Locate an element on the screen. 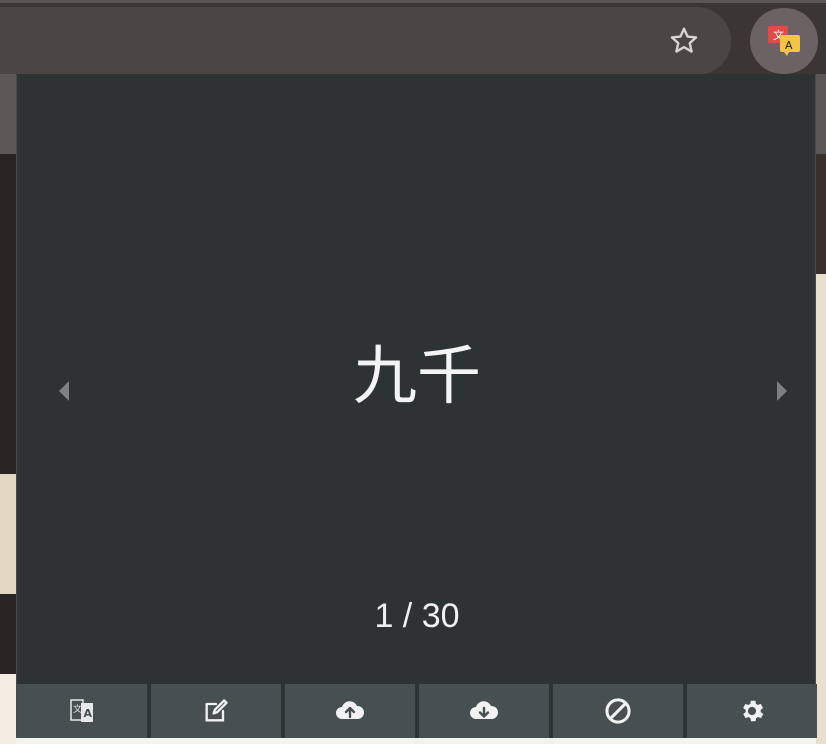 Image resolution: width=826 pixels, height=744 pixels. browser-toolbar: 文 A is located at coordinates (413, 37).